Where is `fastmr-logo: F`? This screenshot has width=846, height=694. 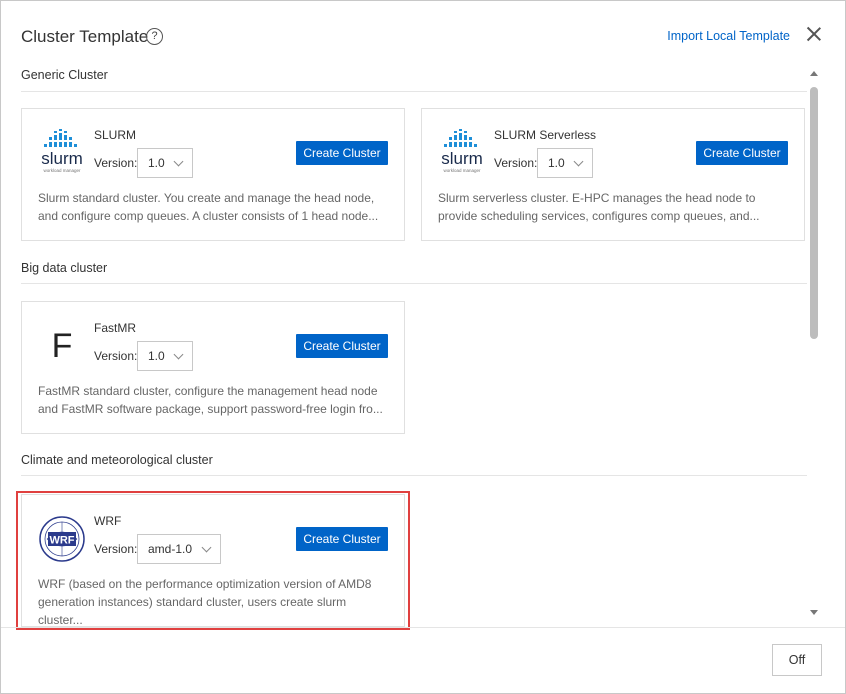
fastmr-logo: F is located at coordinates (62, 346).